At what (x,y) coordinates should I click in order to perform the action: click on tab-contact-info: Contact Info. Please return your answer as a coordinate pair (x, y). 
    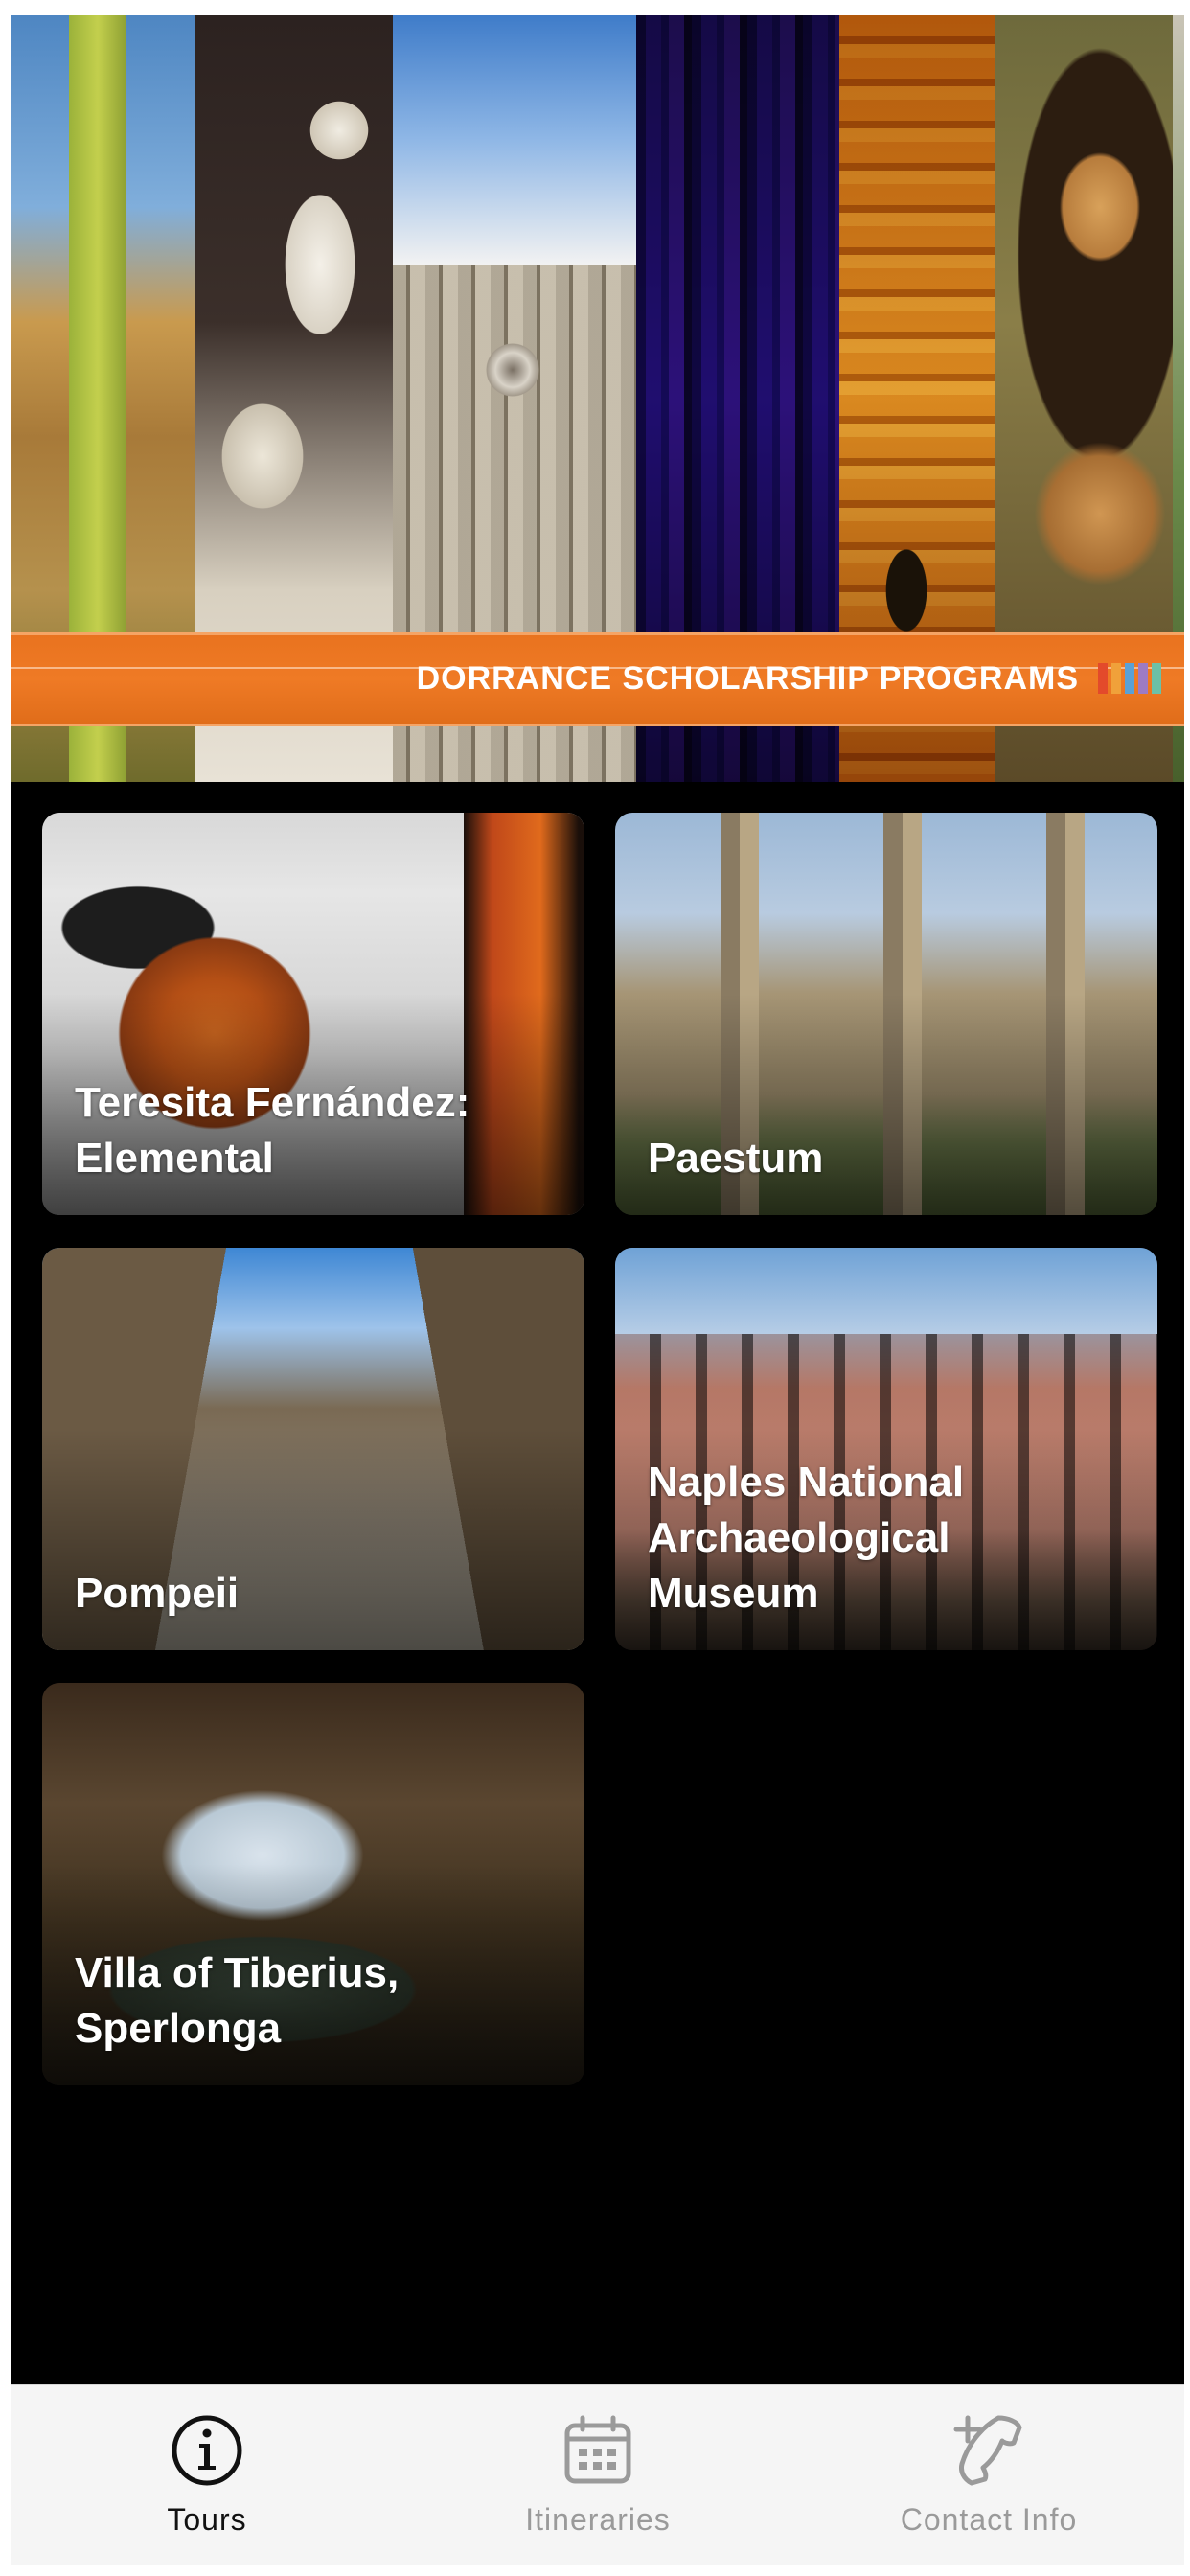
    Looking at the image, I should click on (988, 2474).